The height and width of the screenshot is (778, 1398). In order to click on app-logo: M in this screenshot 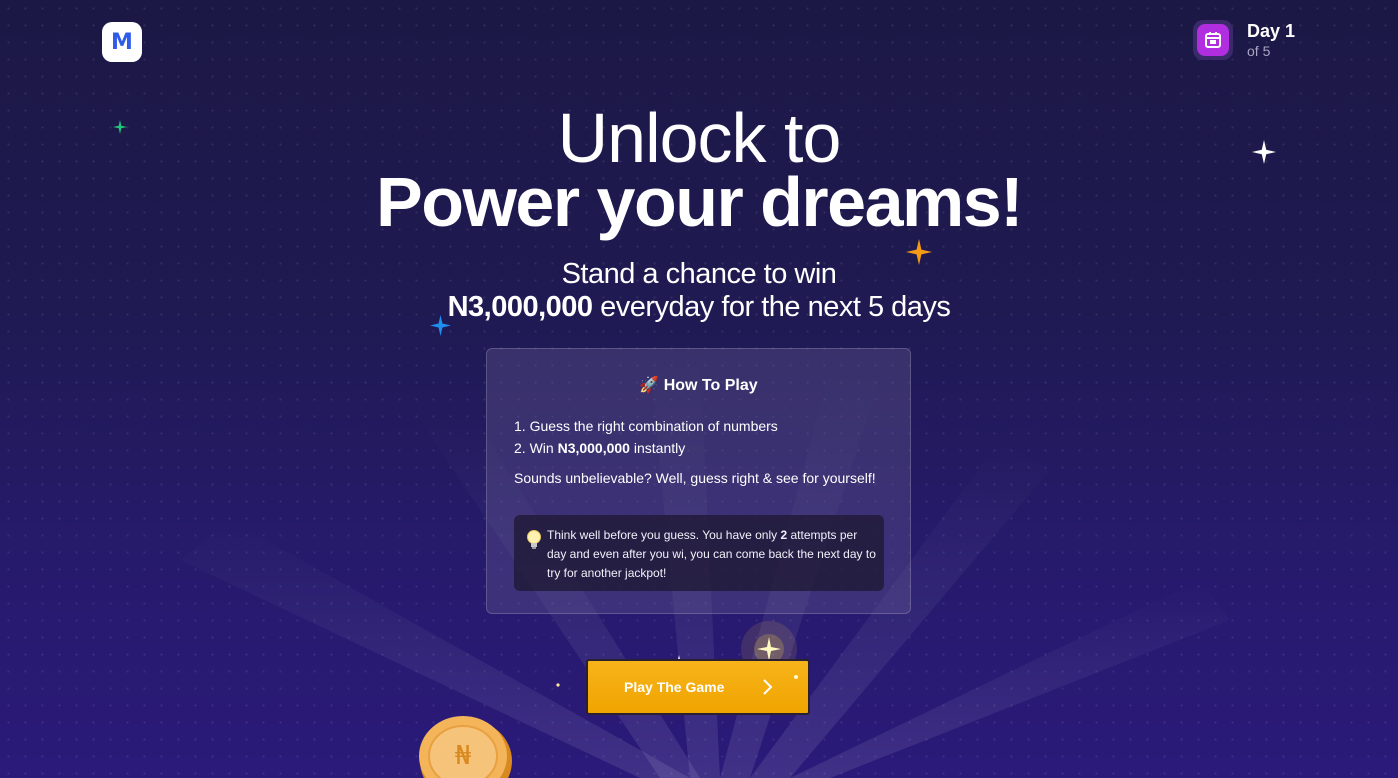, I will do `click(122, 42)`.